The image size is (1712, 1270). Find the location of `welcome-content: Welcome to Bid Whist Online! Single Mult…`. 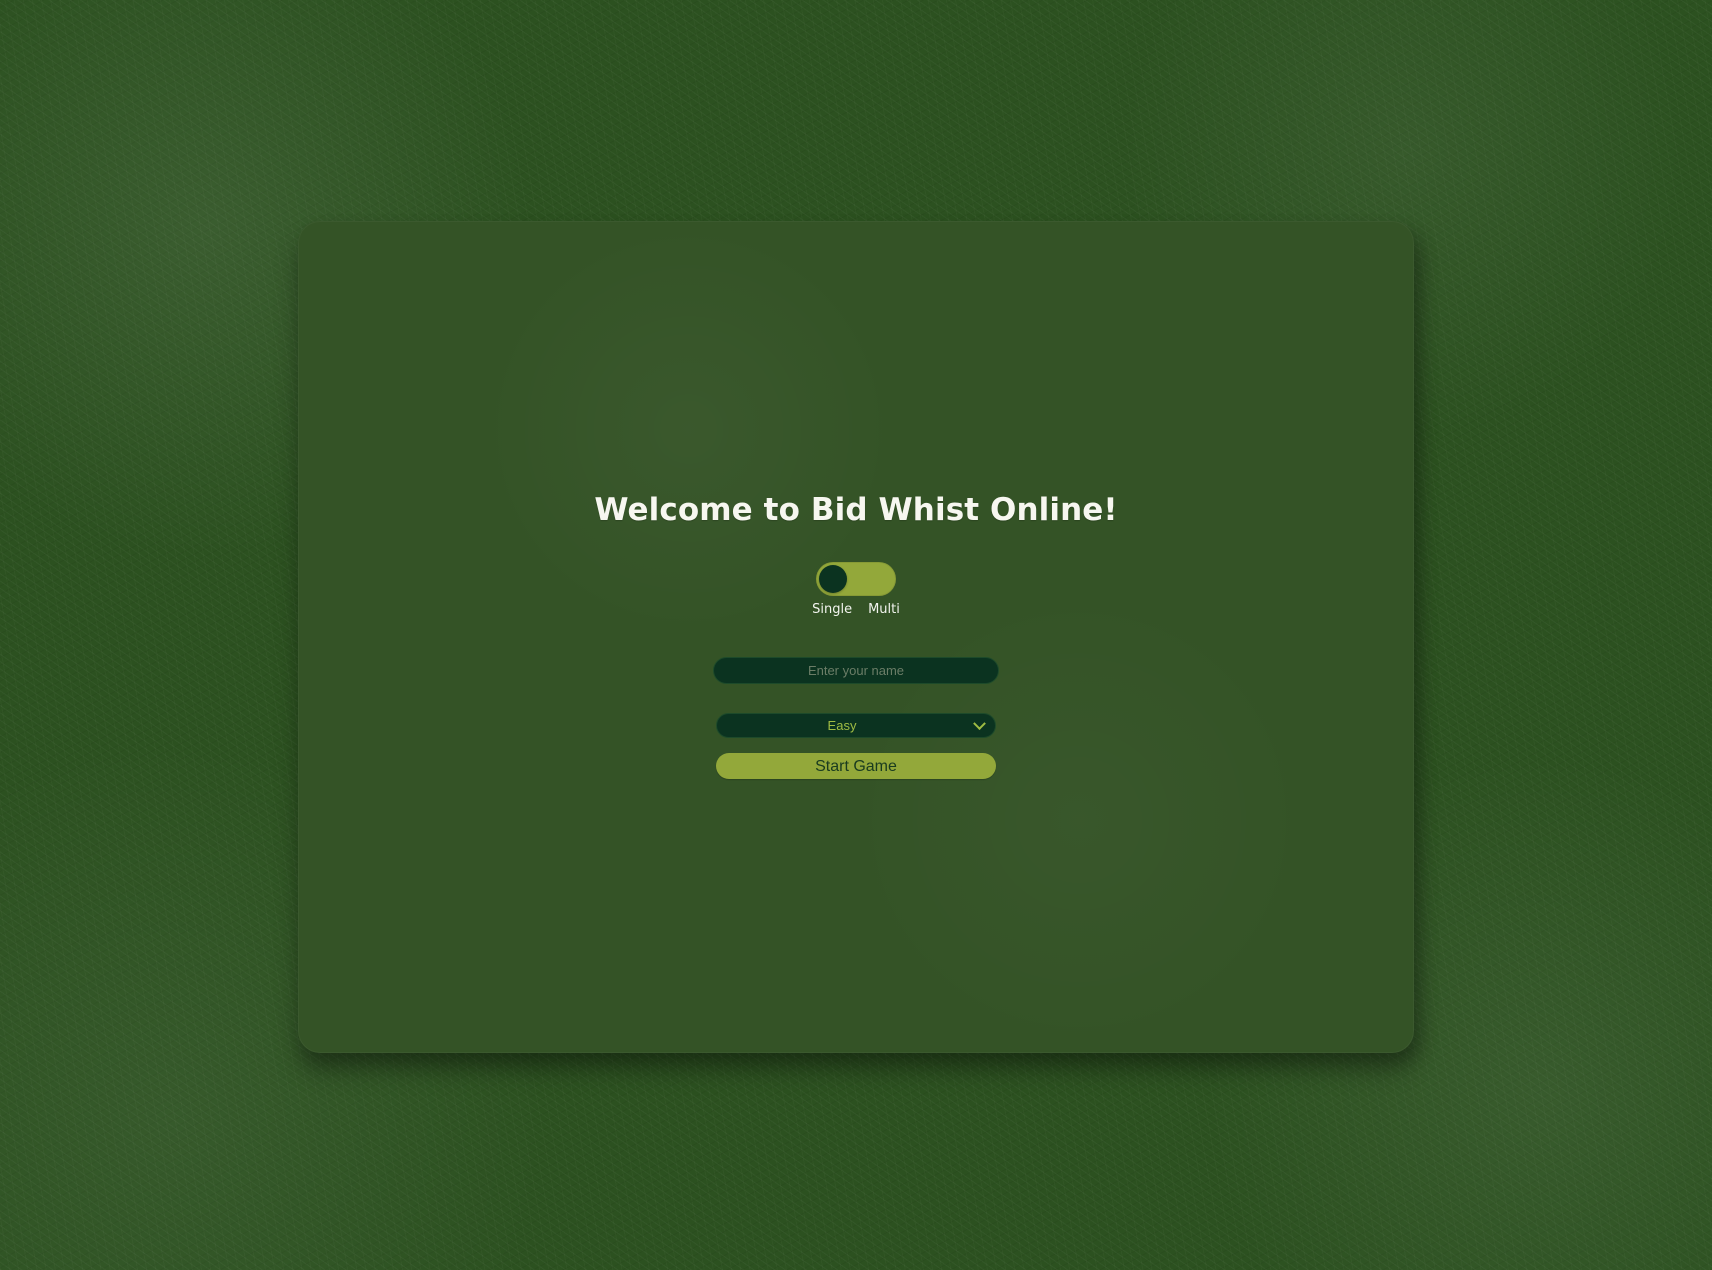

welcome-content: Welcome to Bid Whist Online! Single Mult… is located at coordinates (856, 635).